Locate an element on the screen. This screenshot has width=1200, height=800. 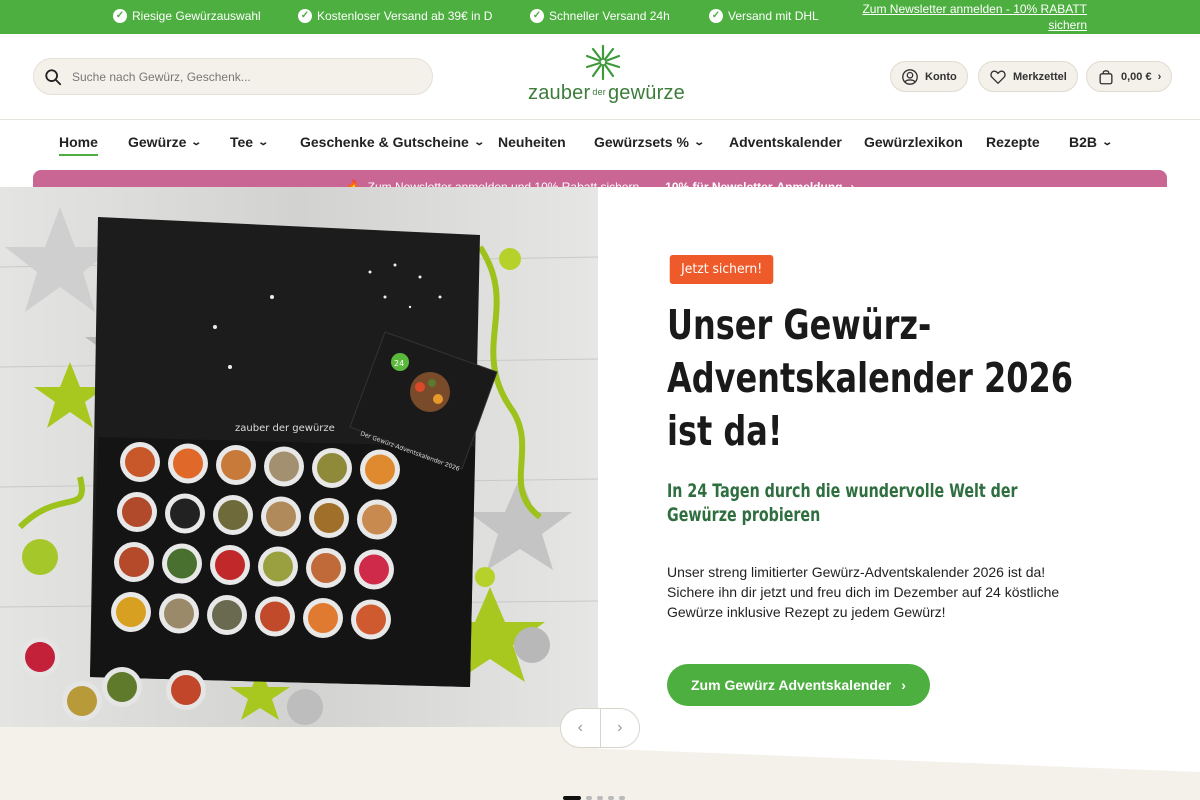
account-button: Konto is located at coordinates (929, 76).